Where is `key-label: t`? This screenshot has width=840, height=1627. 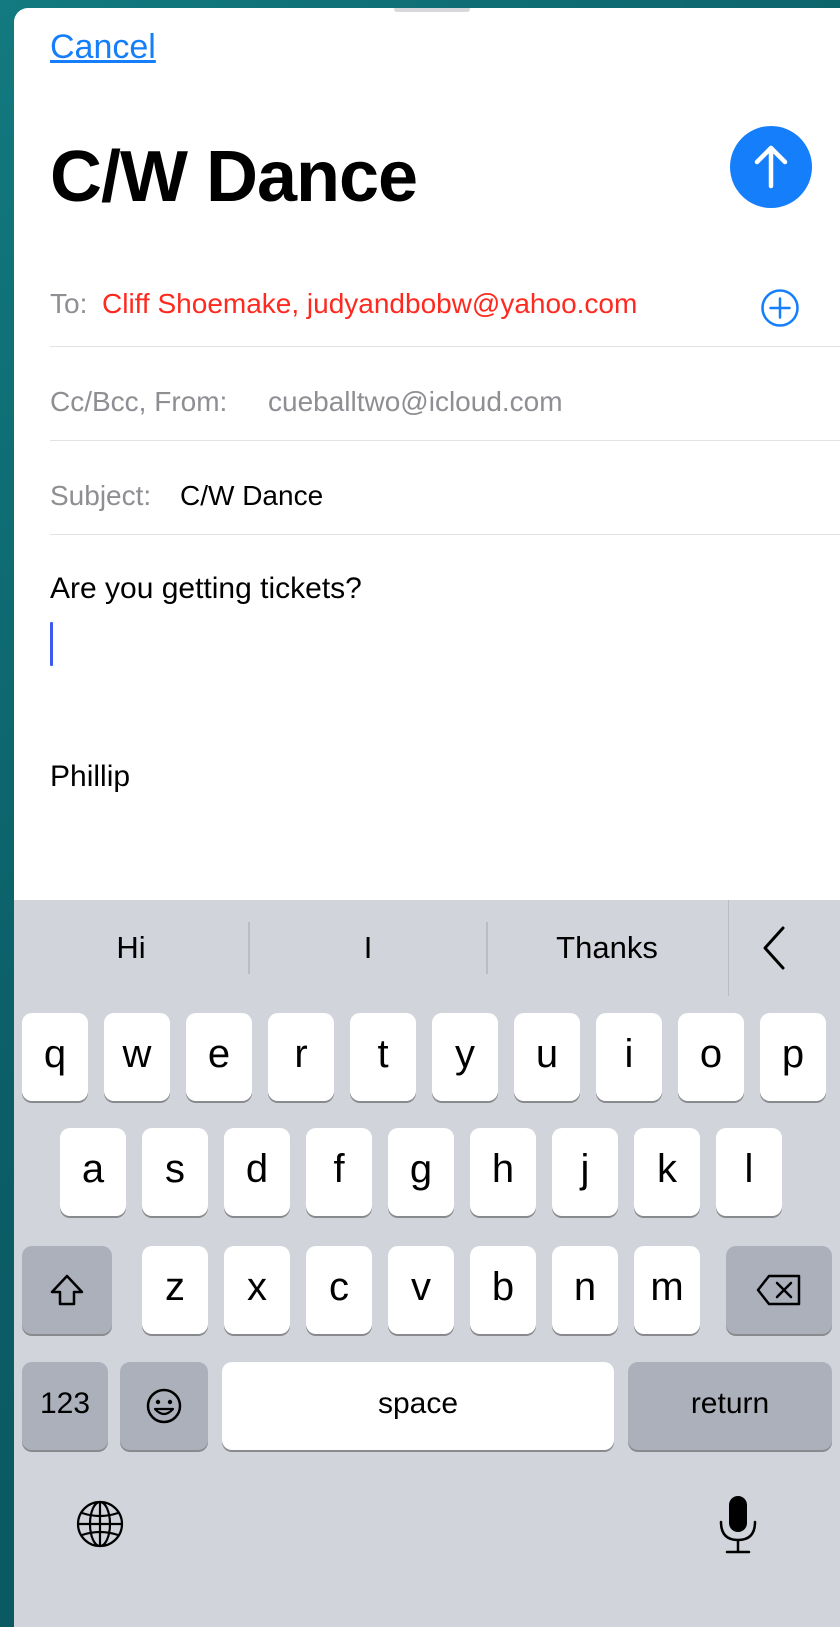 key-label: t is located at coordinates (383, 1053).